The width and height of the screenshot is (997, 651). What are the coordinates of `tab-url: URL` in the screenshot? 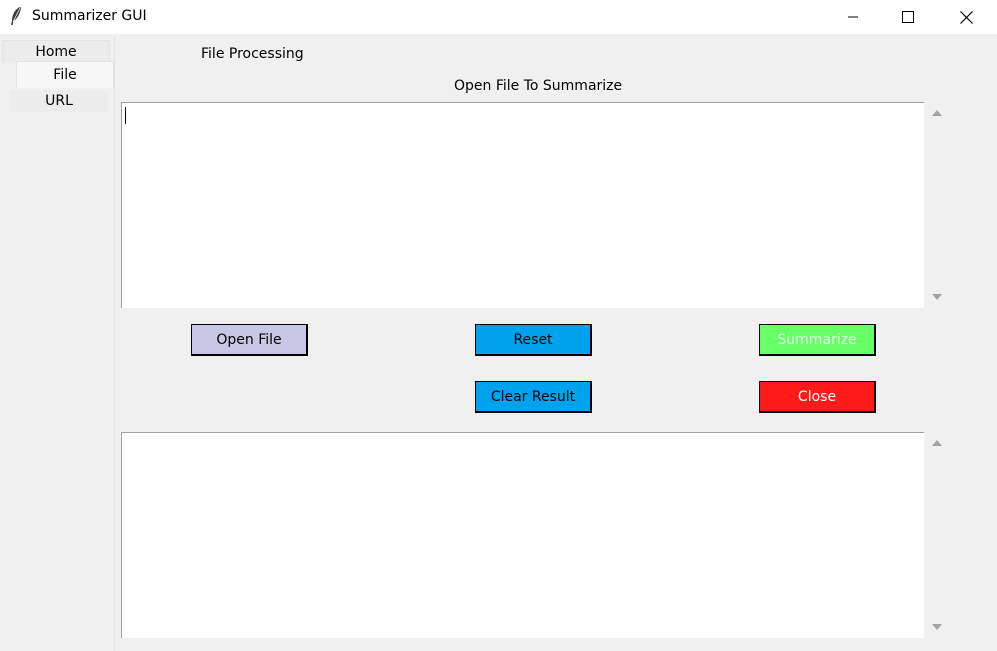 It's located at (59, 101).